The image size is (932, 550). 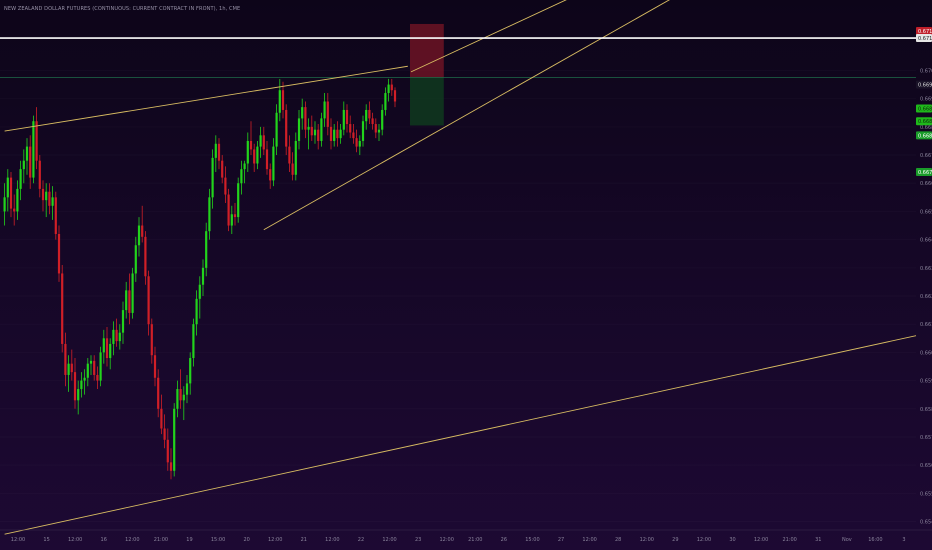 What do you see at coordinates (427, 101) in the screenshot?
I see `target-zone` at bounding box center [427, 101].